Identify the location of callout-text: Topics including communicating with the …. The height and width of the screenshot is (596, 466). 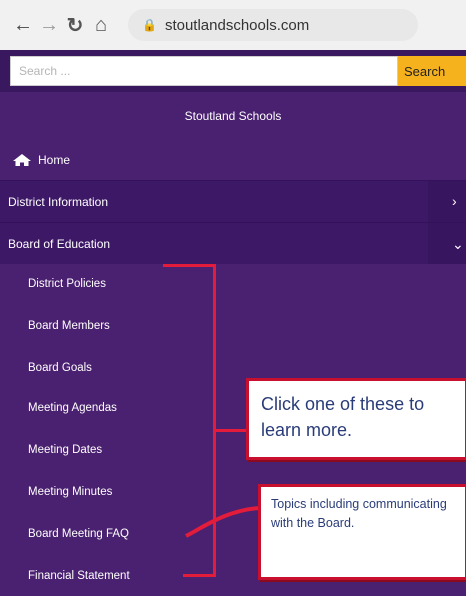
(359, 513).